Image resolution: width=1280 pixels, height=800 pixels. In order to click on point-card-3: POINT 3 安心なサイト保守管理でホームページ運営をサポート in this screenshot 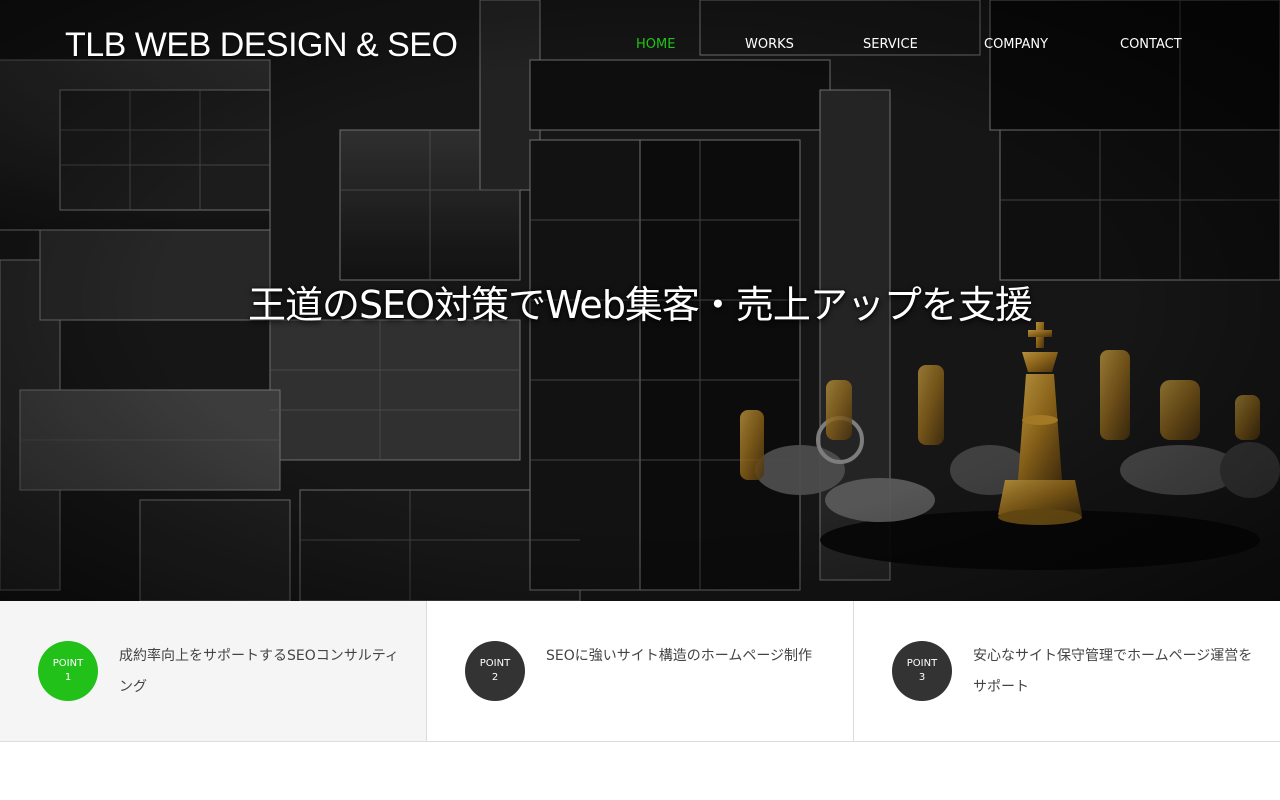, I will do `click(1067, 671)`.